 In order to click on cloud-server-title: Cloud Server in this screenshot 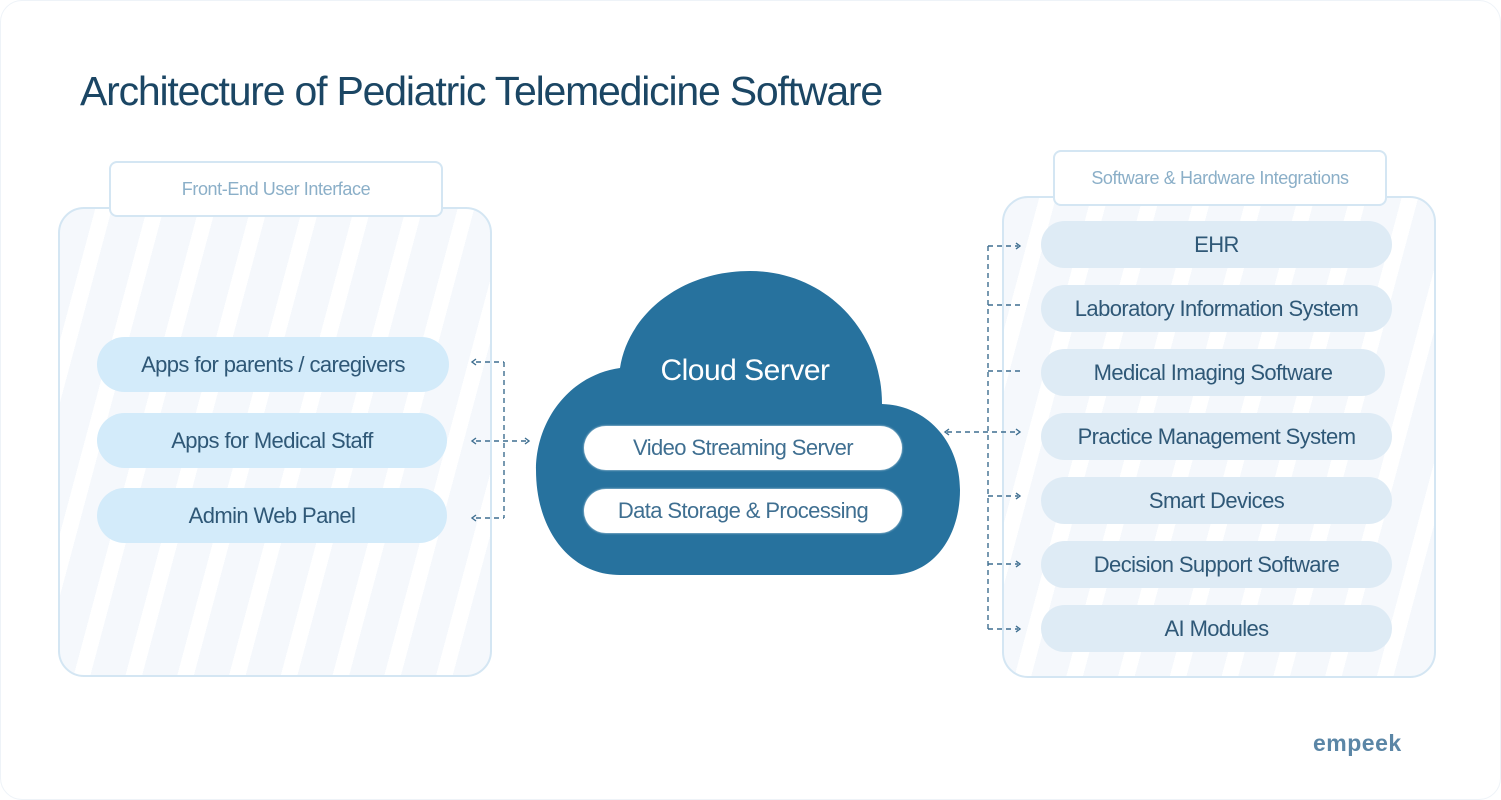, I will do `click(745, 370)`.